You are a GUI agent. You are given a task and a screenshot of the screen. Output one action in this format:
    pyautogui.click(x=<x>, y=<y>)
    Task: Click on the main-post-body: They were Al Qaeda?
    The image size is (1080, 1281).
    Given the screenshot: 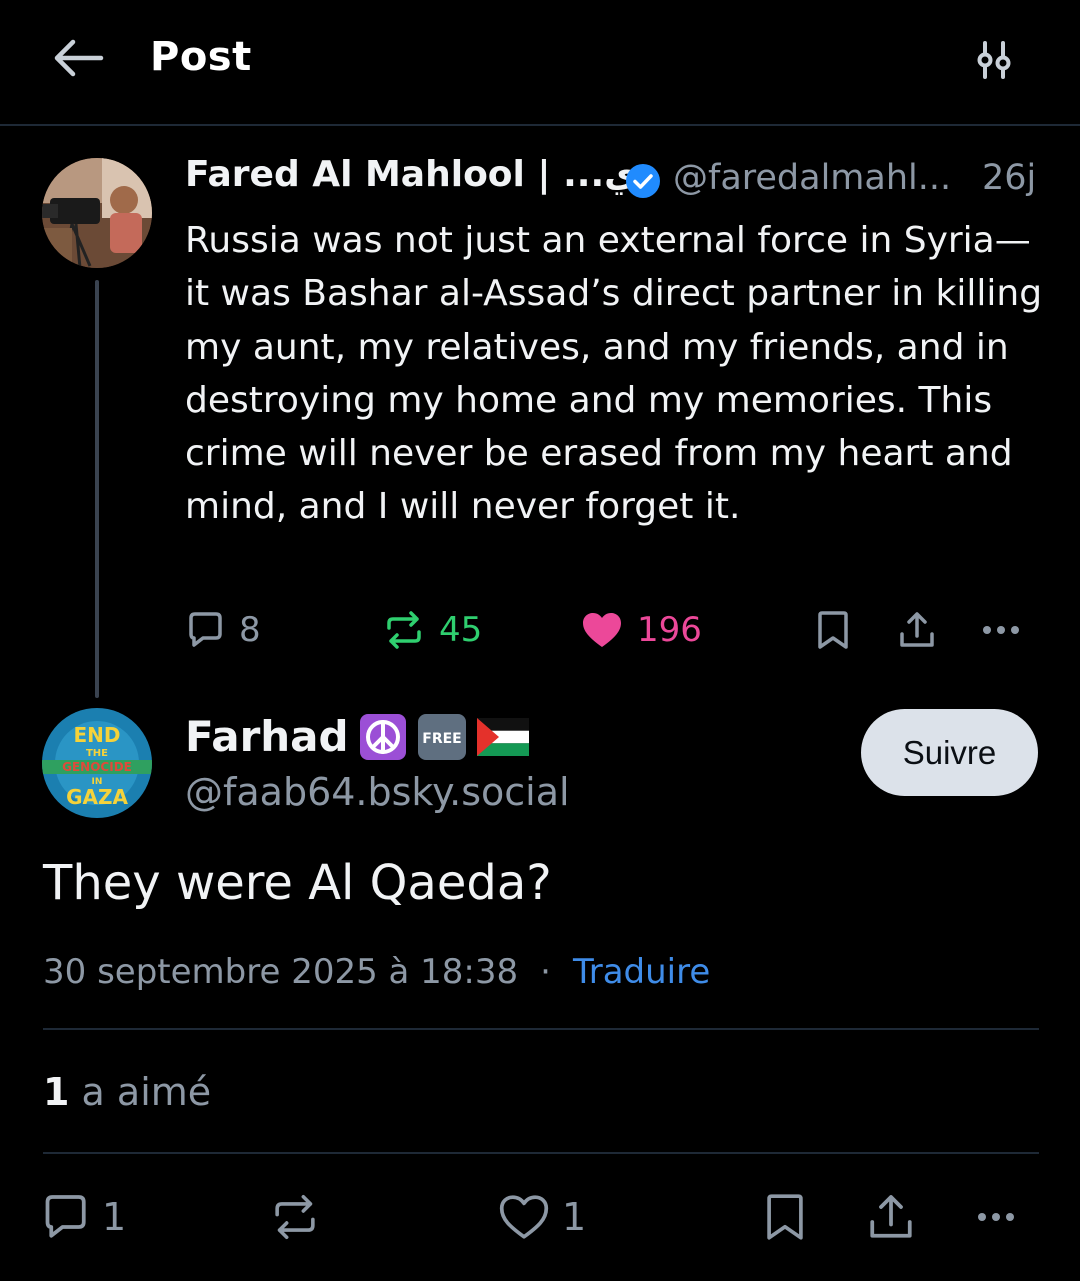 What is the action you would take?
    pyautogui.click(x=297, y=883)
    